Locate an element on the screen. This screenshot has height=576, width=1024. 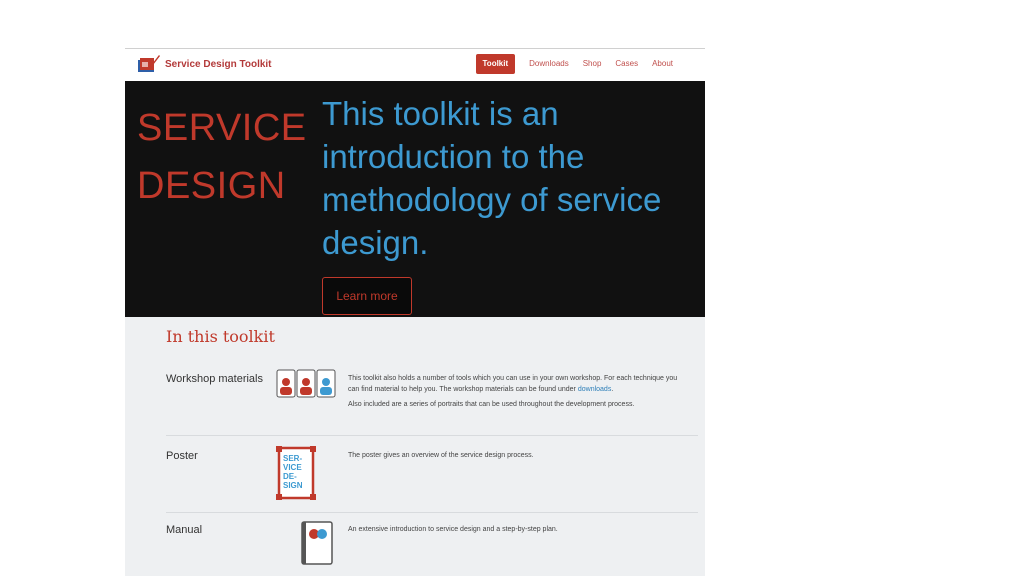
poster-text-3: DE- is located at coordinates (290, 476).